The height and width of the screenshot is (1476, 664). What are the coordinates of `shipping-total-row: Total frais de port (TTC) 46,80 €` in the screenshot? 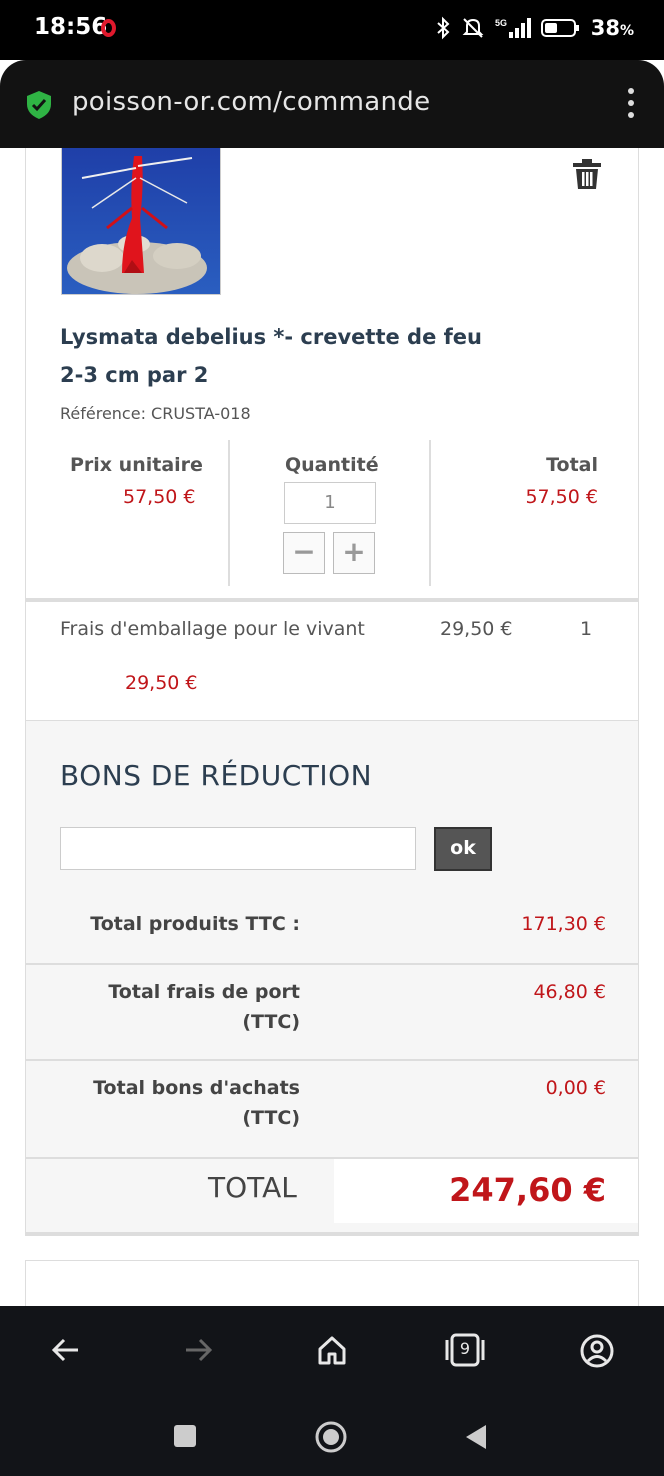 It's located at (332, 1011).